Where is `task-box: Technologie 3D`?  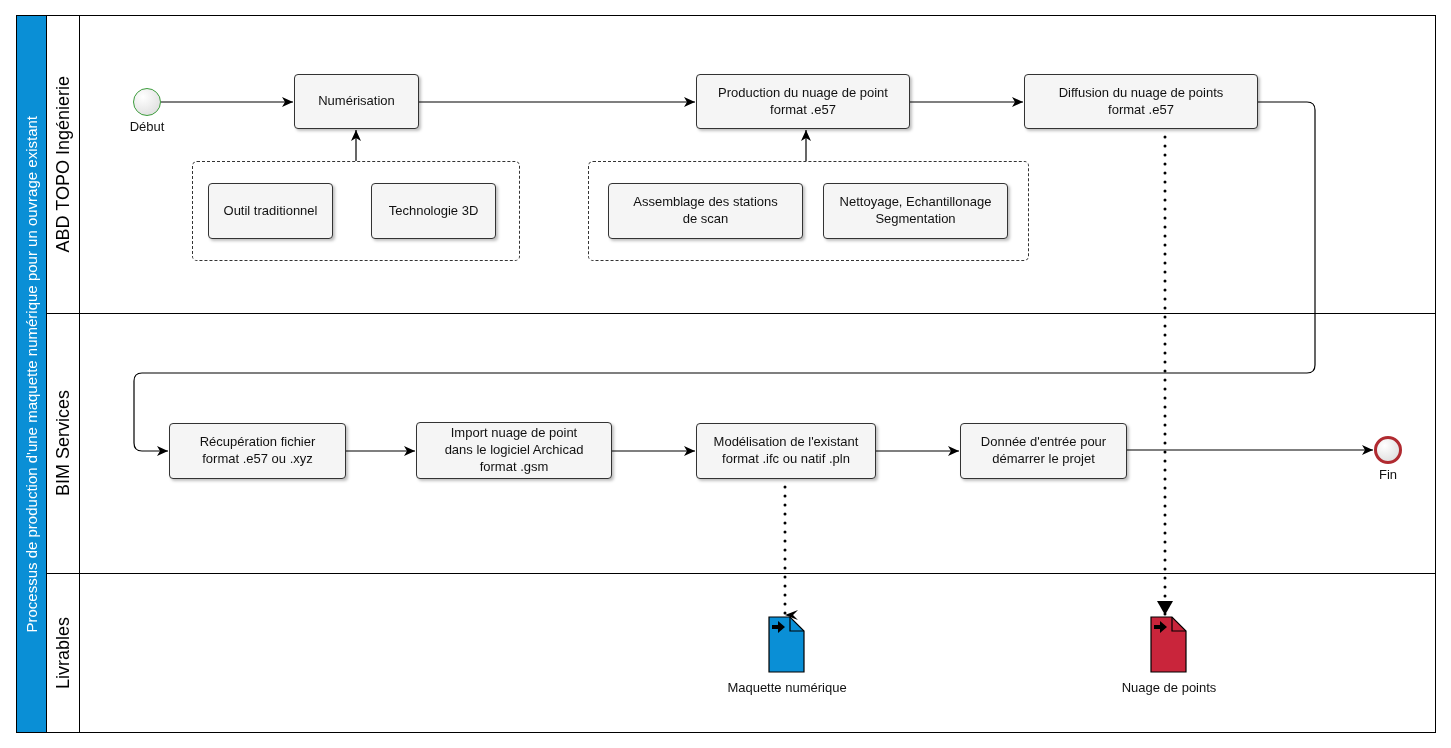
task-box: Technologie 3D is located at coordinates (433, 211).